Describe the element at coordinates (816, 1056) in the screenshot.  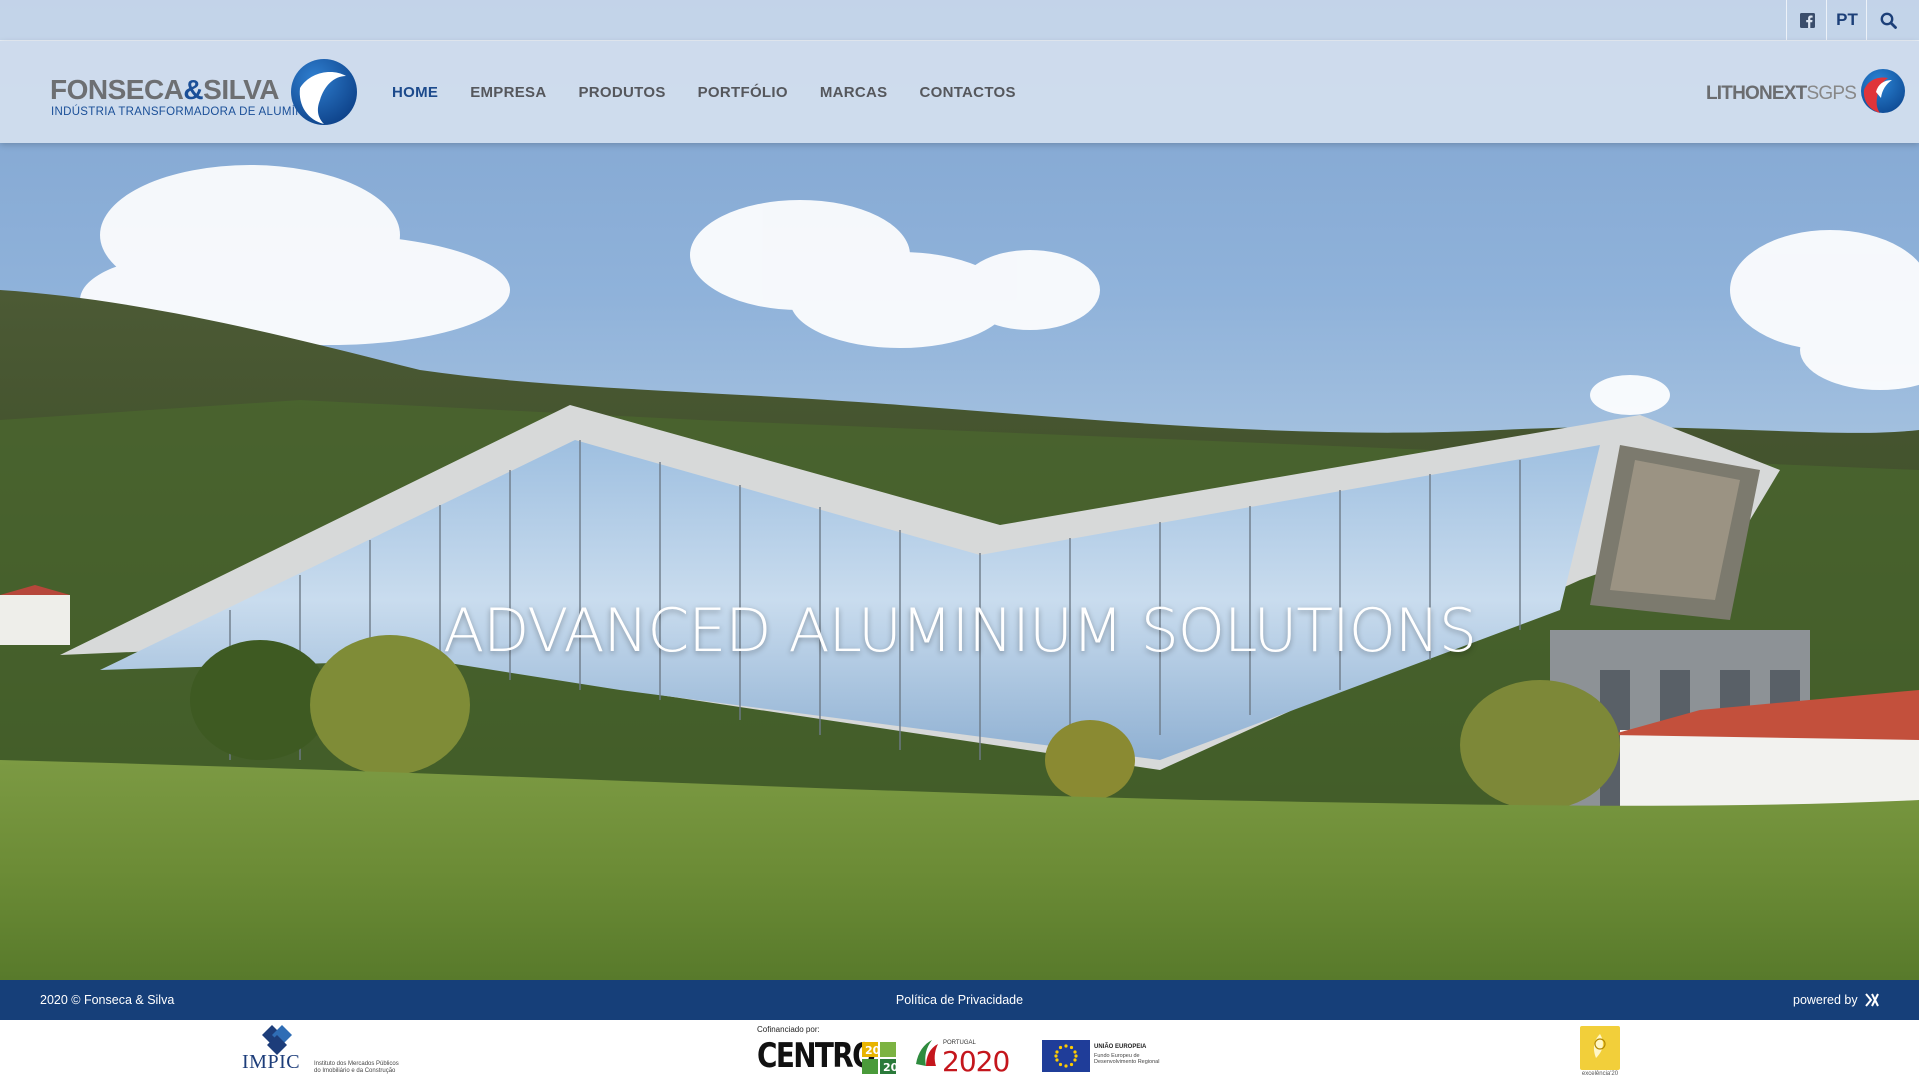
I see `centro2020-wordmark: CENTRO` at that location.